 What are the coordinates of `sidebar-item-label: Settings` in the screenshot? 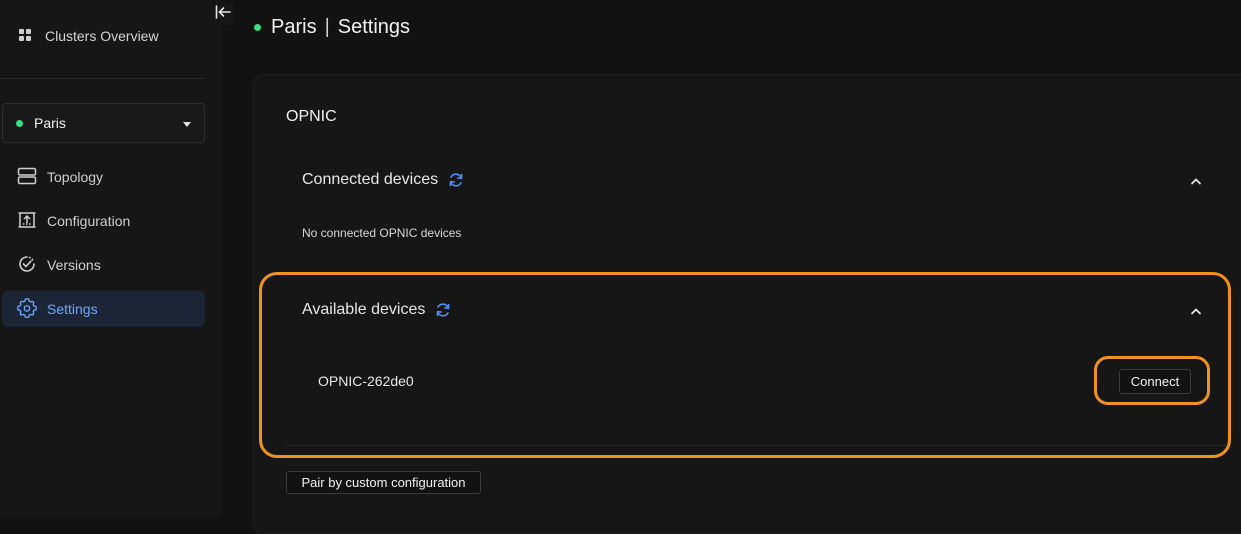 It's located at (72, 309).